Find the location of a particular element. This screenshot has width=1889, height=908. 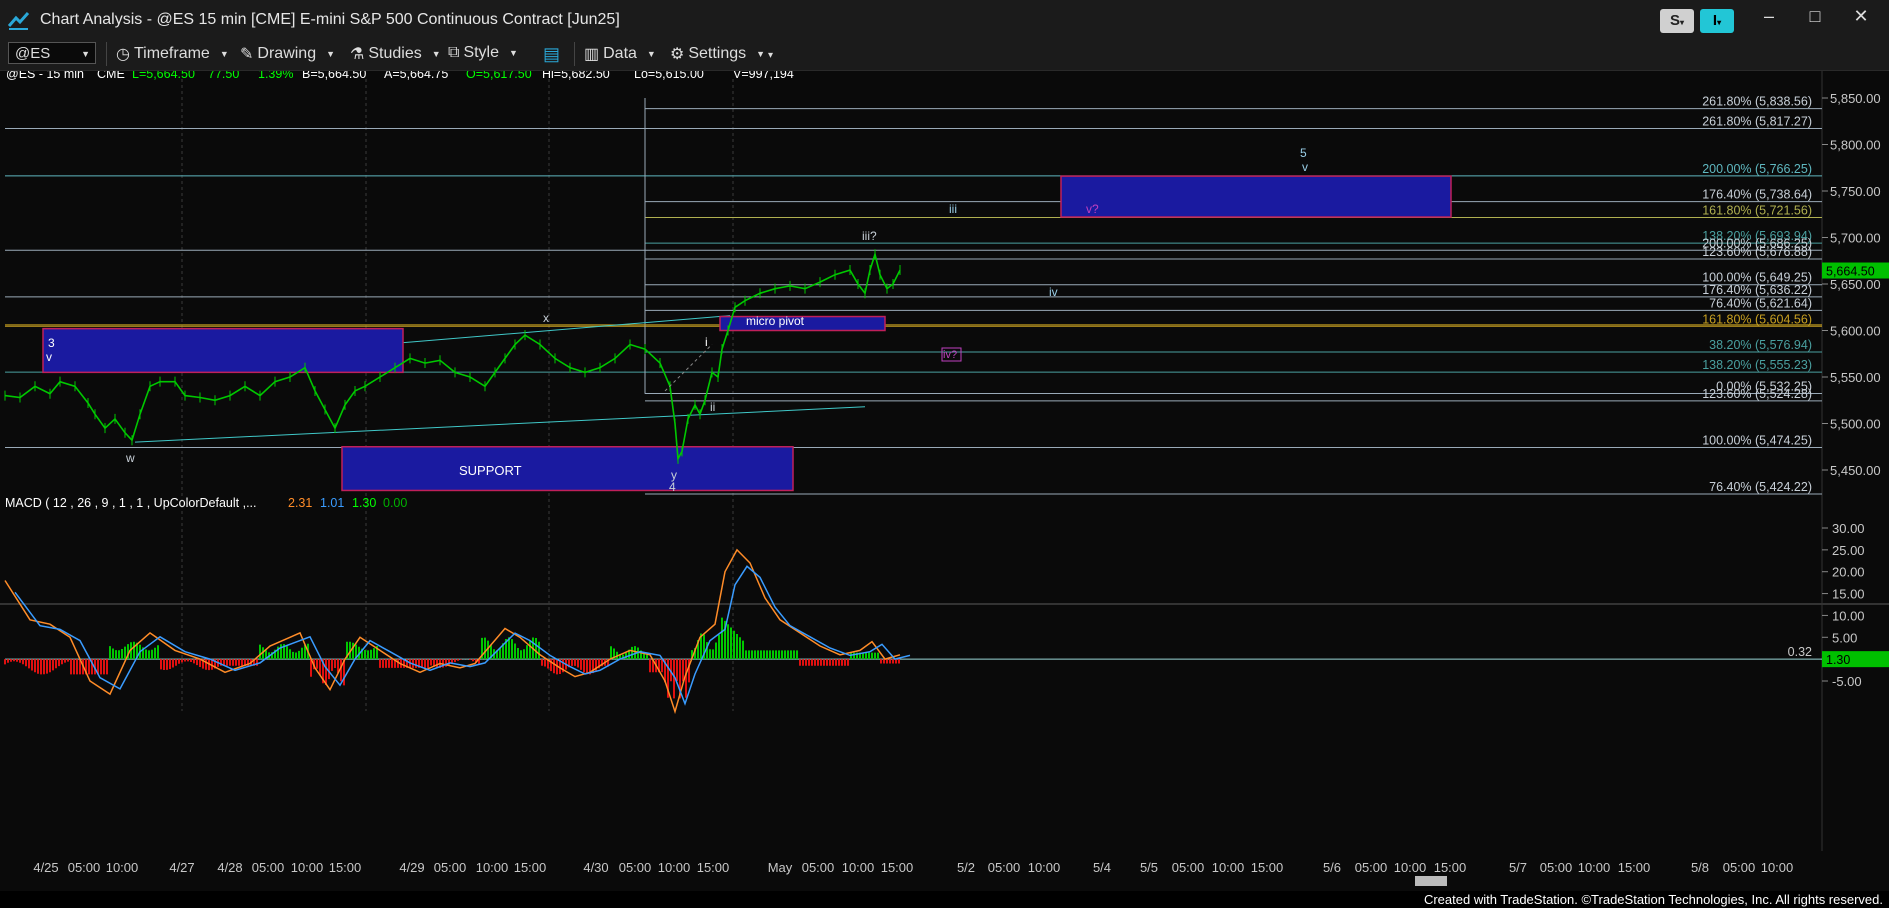

timeframe-menu: ◷ Timeframe ▼ is located at coordinates (172, 54).